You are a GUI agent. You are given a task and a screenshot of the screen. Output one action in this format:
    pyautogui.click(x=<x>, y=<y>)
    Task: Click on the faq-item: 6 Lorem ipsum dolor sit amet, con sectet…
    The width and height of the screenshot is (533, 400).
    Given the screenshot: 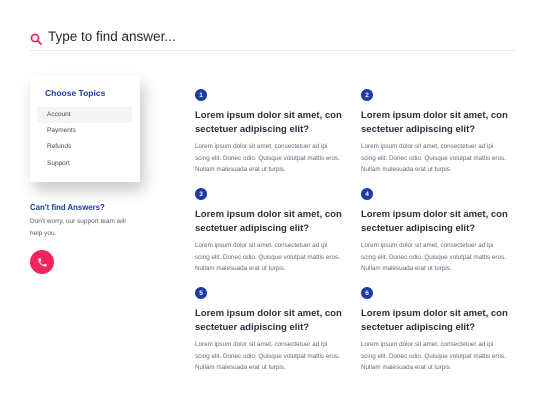 What is the action you would take?
    pyautogui.click(x=436, y=329)
    